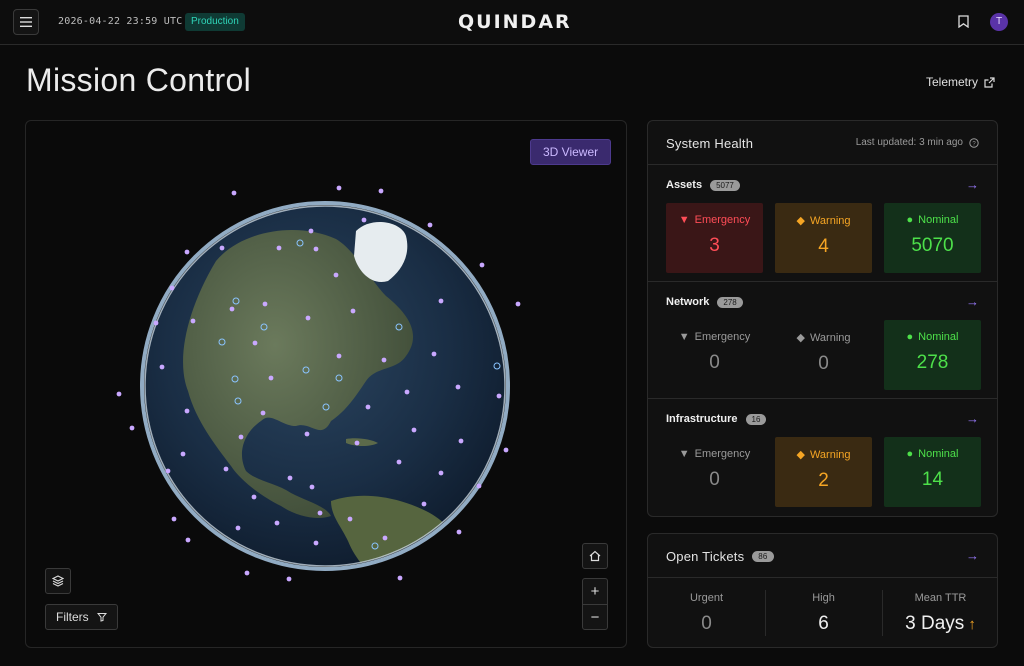 This screenshot has width=1024, height=666. What do you see at coordinates (120, 21) in the screenshot?
I see `utc-clock: 2026-04-22 23:59 UTC` at bounding box center [120, 21].